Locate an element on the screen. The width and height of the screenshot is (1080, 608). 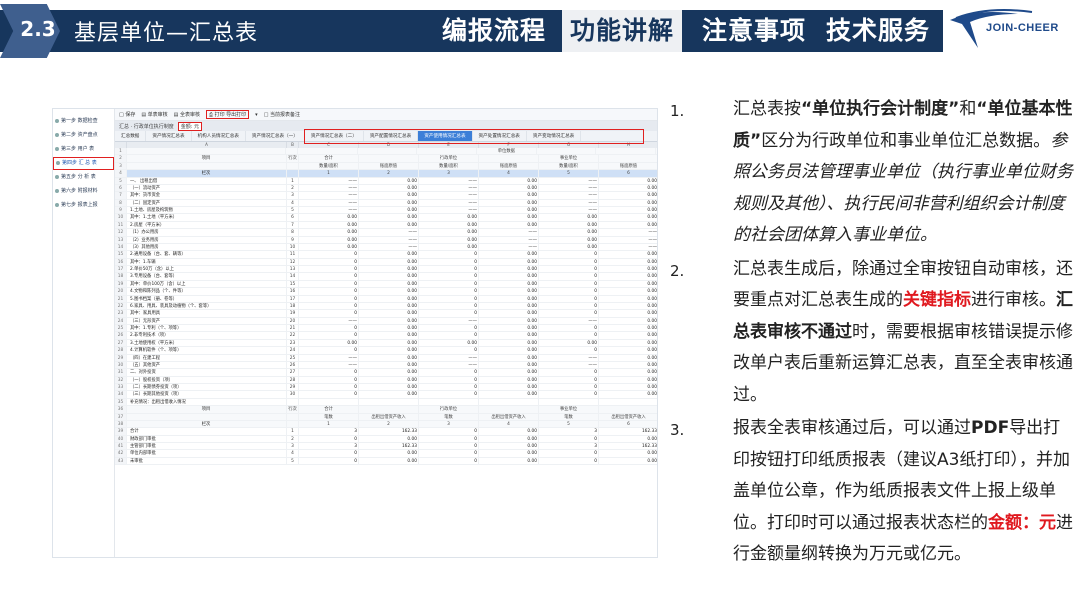
table-cell: 3 is located at coordinates (569, 446).